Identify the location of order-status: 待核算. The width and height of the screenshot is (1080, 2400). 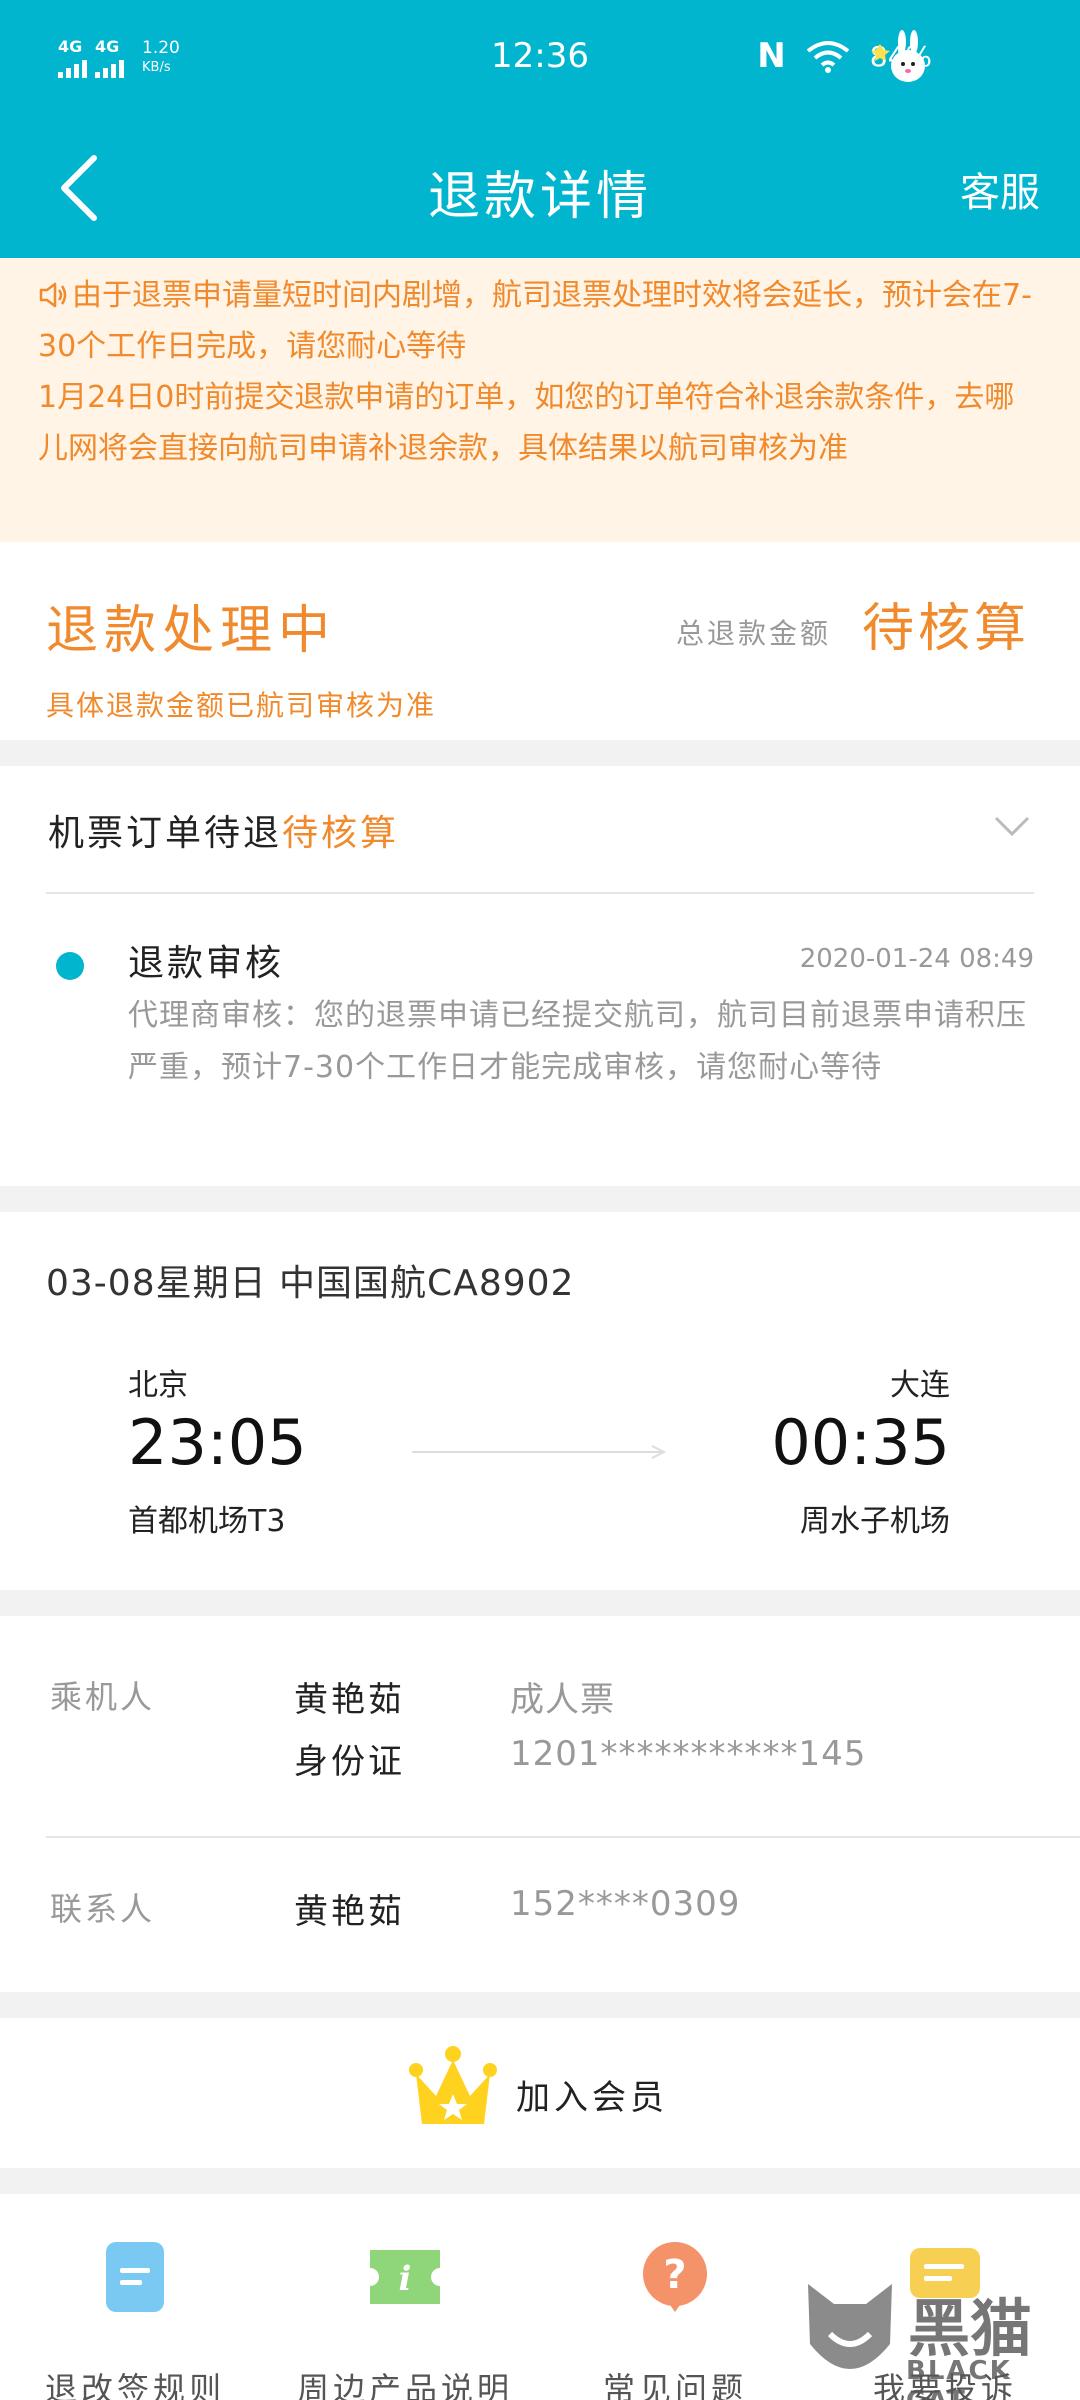
(341, 833).